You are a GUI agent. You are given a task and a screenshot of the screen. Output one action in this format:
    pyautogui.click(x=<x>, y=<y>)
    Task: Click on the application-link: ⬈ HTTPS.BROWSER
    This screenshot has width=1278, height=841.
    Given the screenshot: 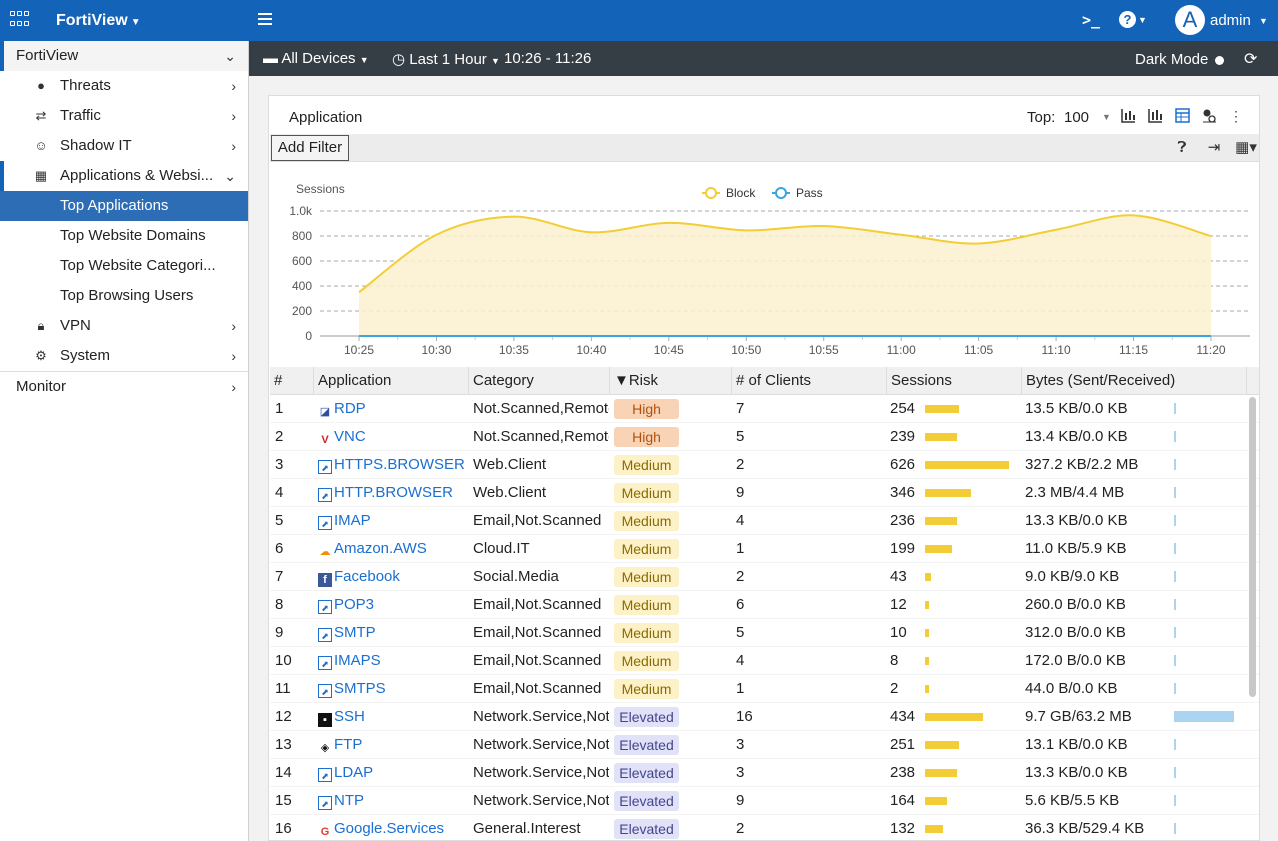 What is the action you would take?
    pyautogui.click(x=393, y=465)
    